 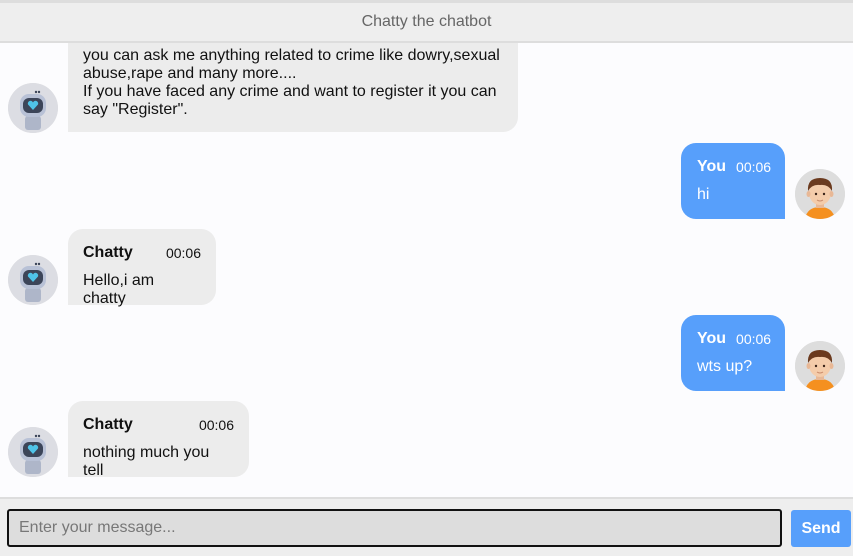 What do you see at coordinates (725, 366) in the screenshot?
I see `message-text: wts up?` at bounding box center [725, 366].